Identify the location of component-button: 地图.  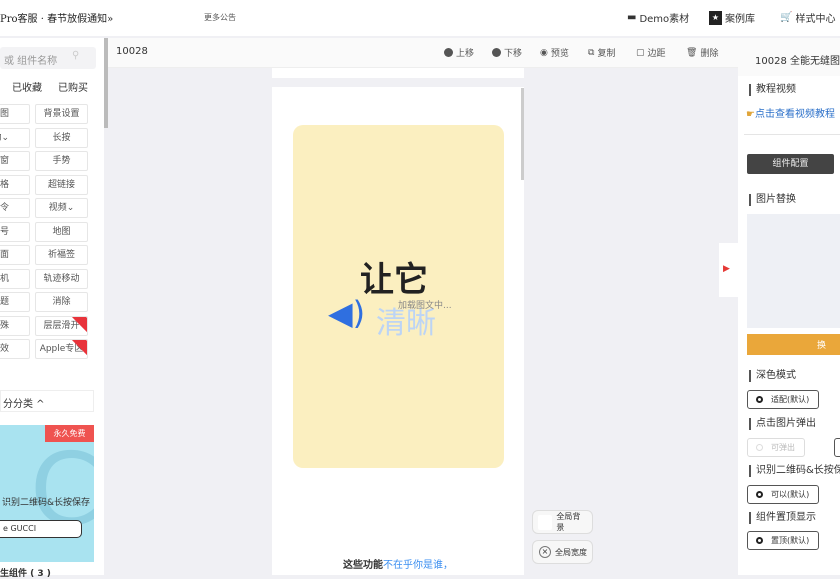
(61, 231).